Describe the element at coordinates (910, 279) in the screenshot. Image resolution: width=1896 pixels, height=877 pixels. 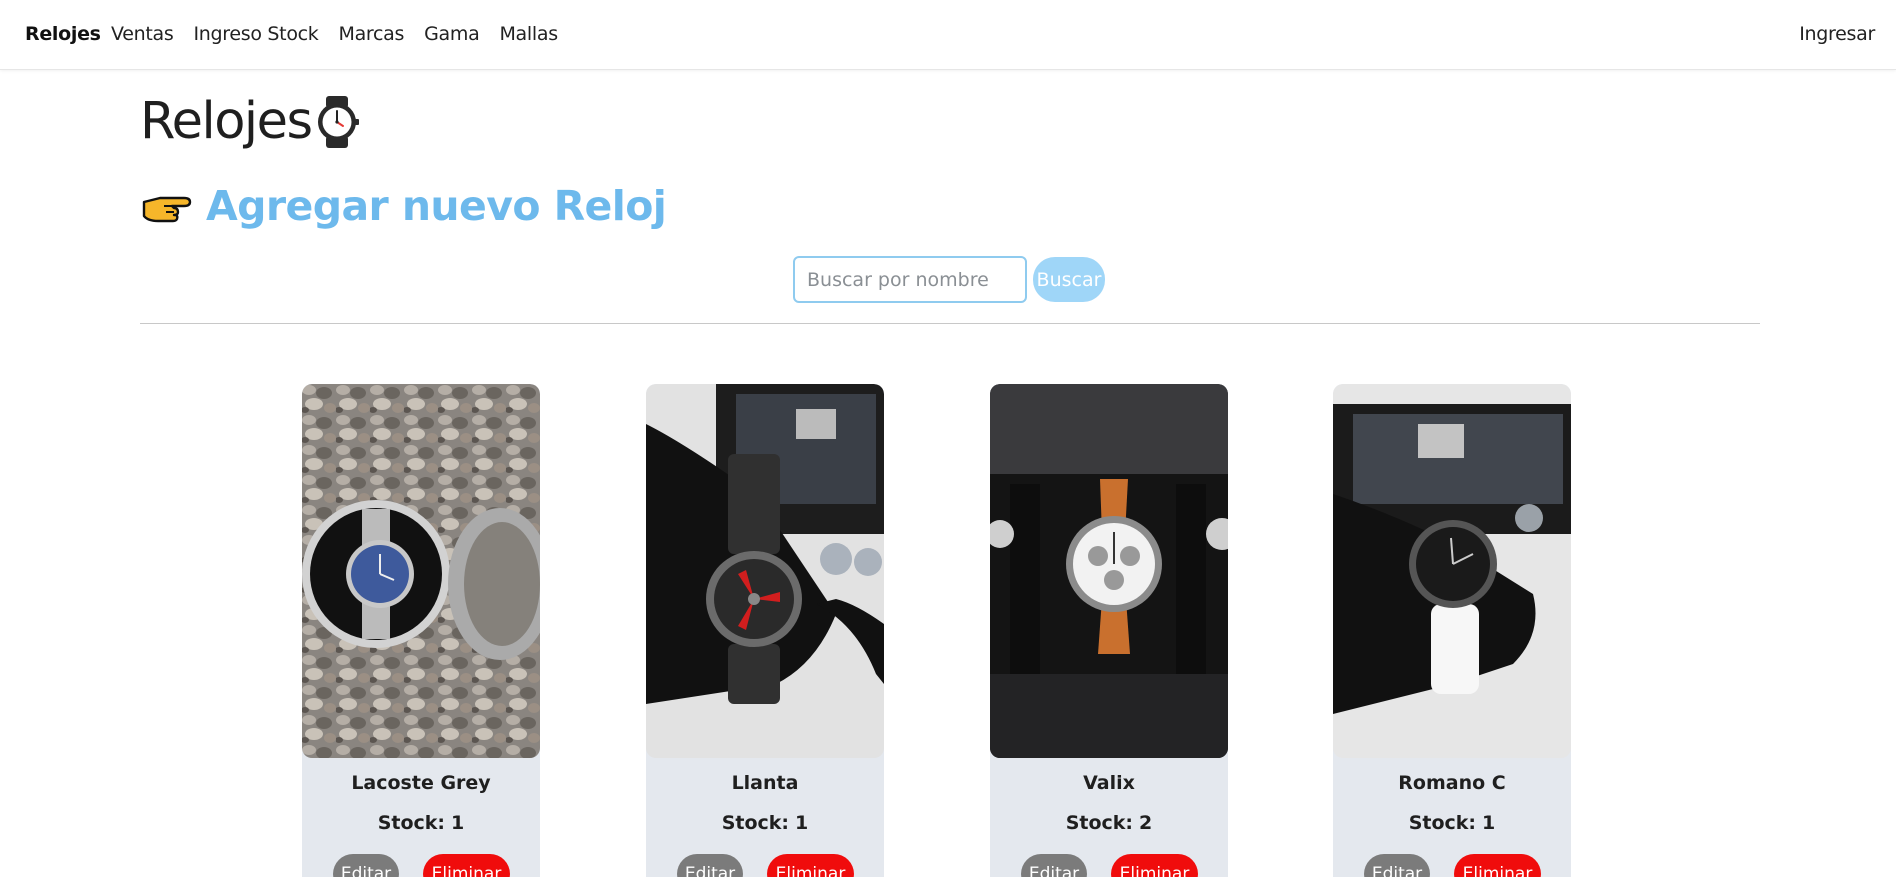
I see `search-input` at that location.